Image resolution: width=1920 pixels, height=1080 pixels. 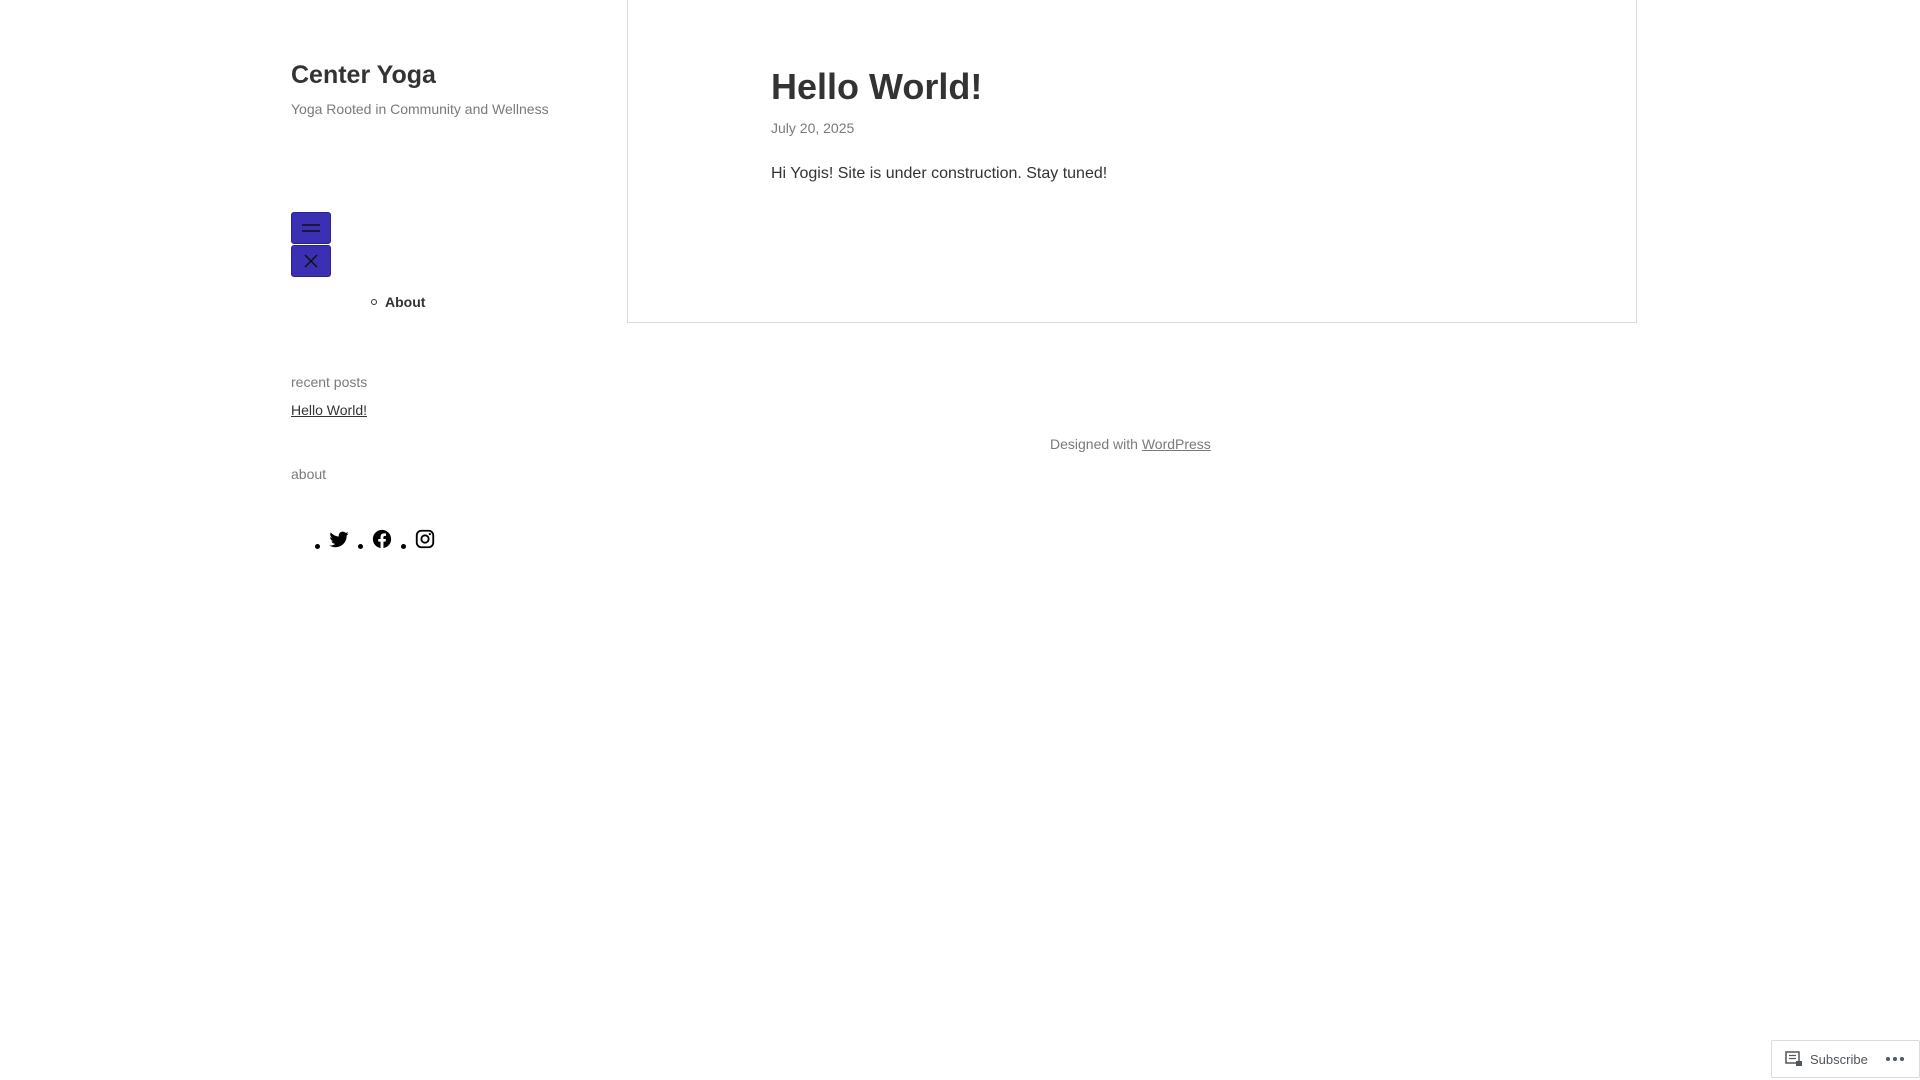 I want to click on nav-item-about: About, so click(x=398, y=302).